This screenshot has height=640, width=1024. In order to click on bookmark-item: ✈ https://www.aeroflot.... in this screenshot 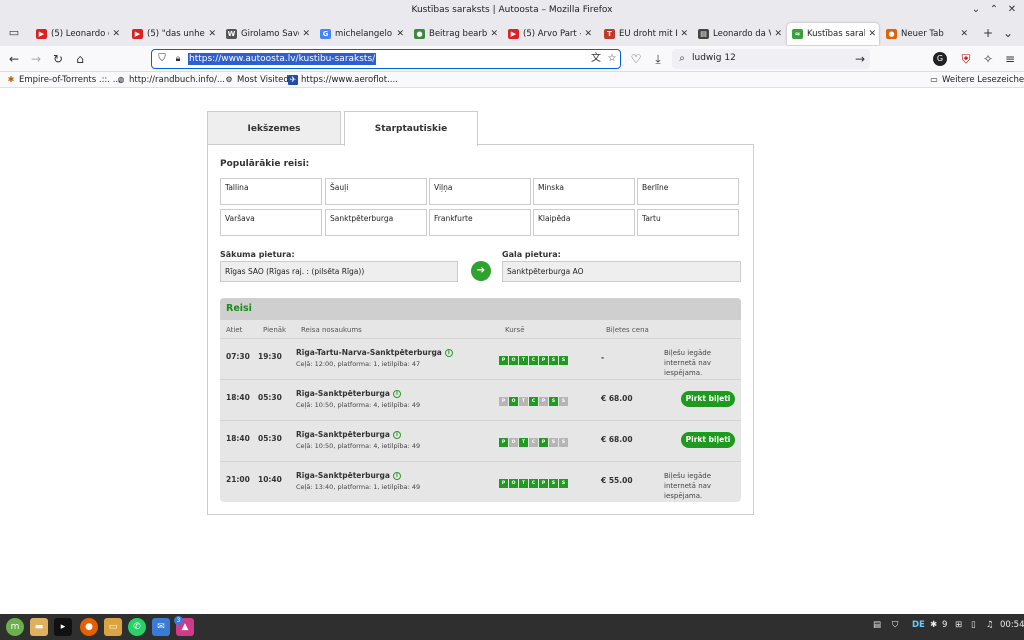, I will do `click(343, 80)`.